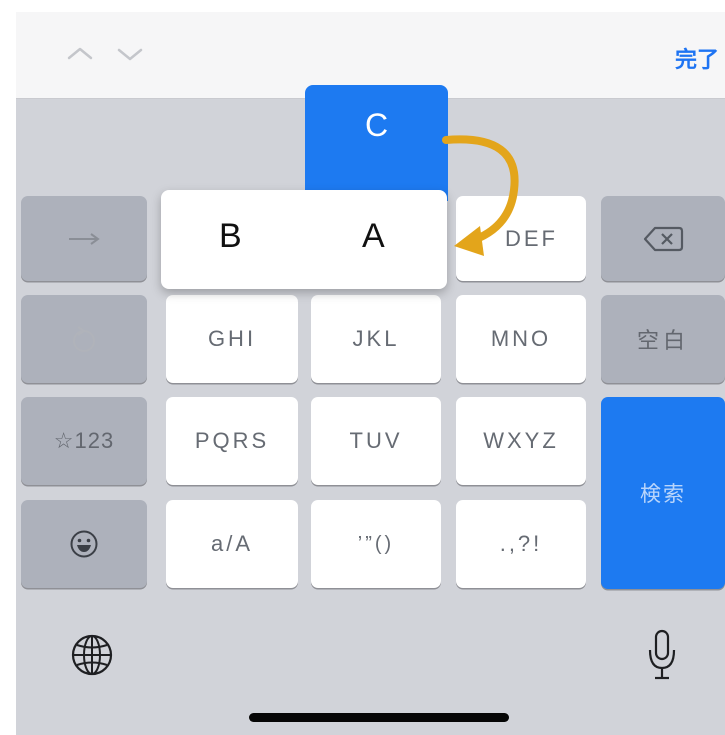  I want to click on flick-center-char: A, so click(373, 236).